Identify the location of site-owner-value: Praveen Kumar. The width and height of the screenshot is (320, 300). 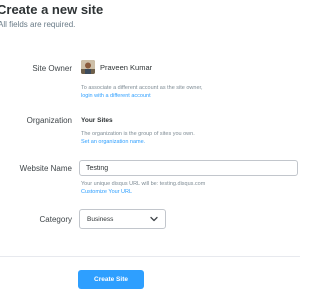
(116, 67).